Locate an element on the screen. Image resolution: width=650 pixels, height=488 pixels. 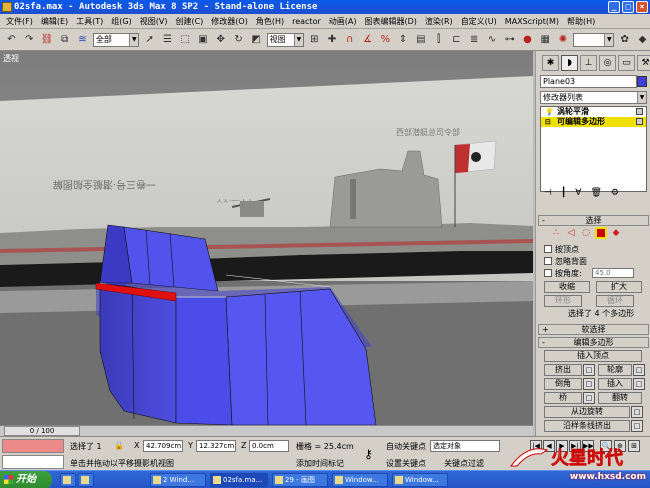
by-angle-option: 按角度: is located at coordinates (563, 273).